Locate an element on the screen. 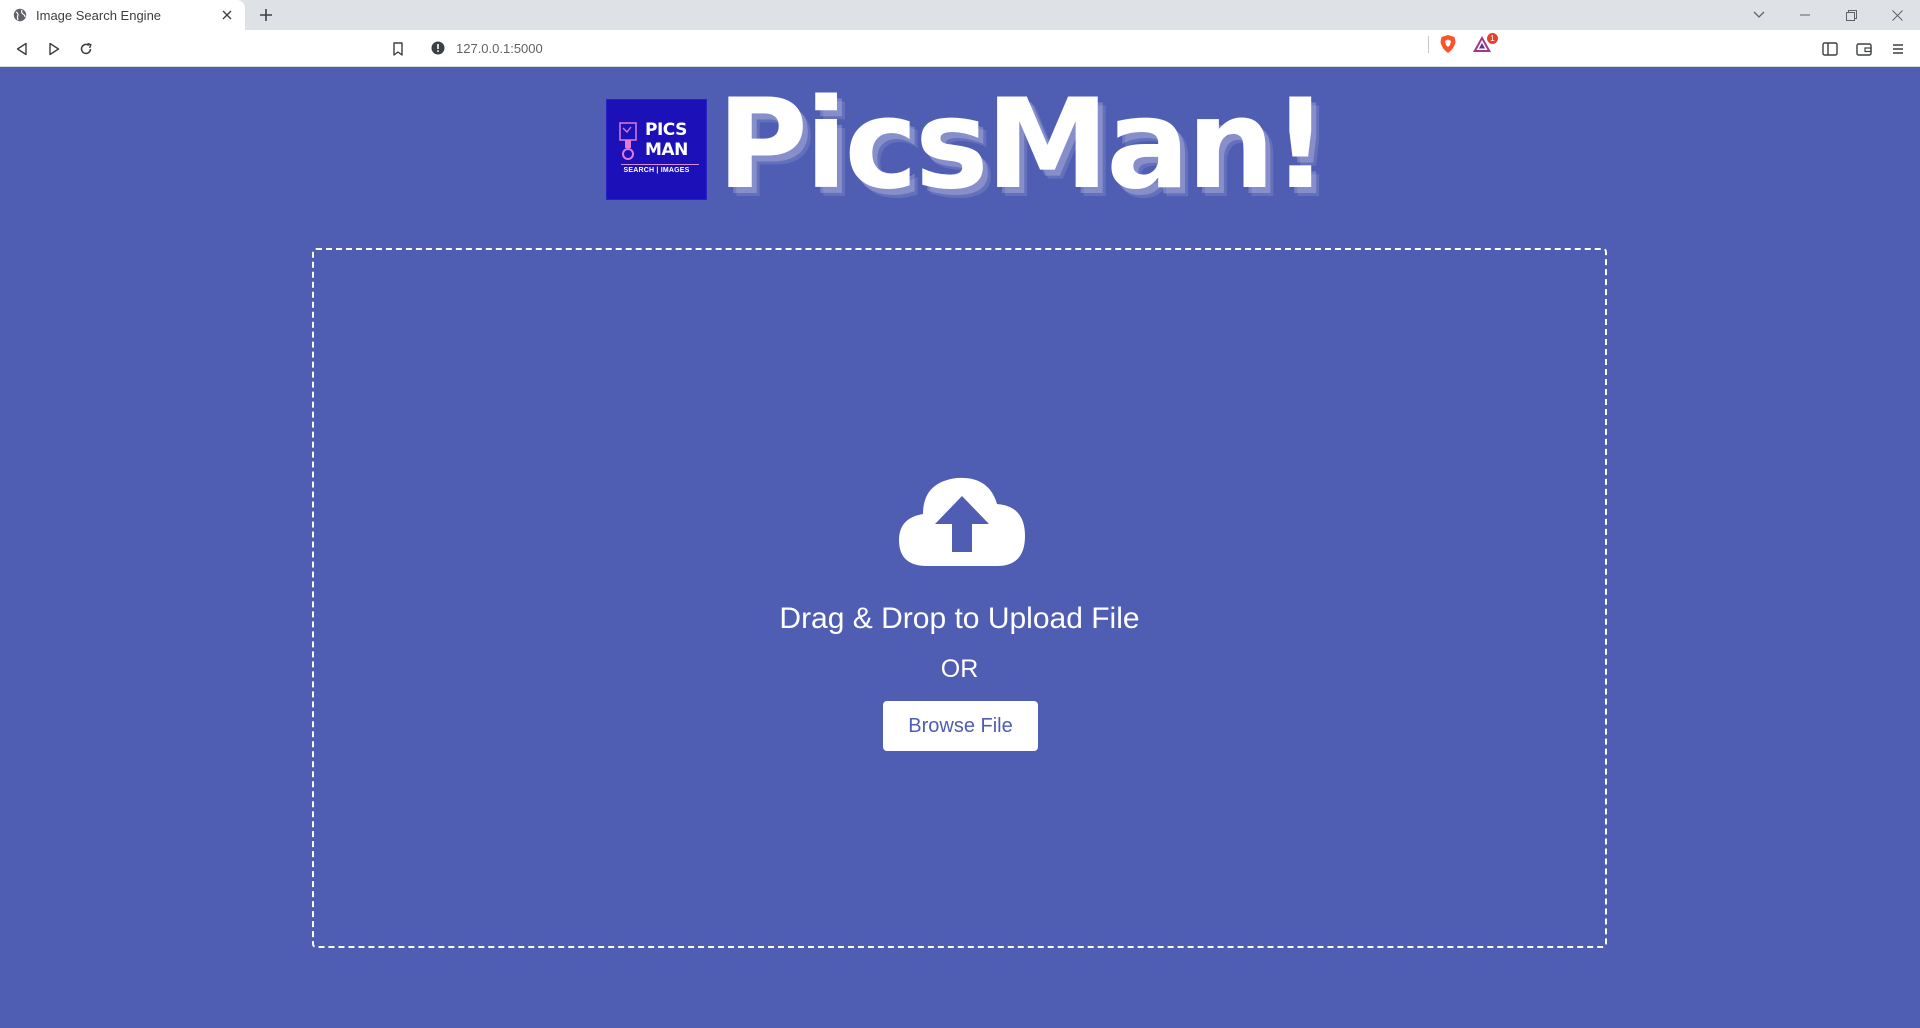 The image size is (1920, 1028). address-divider is located at coordinates (1428, 44).